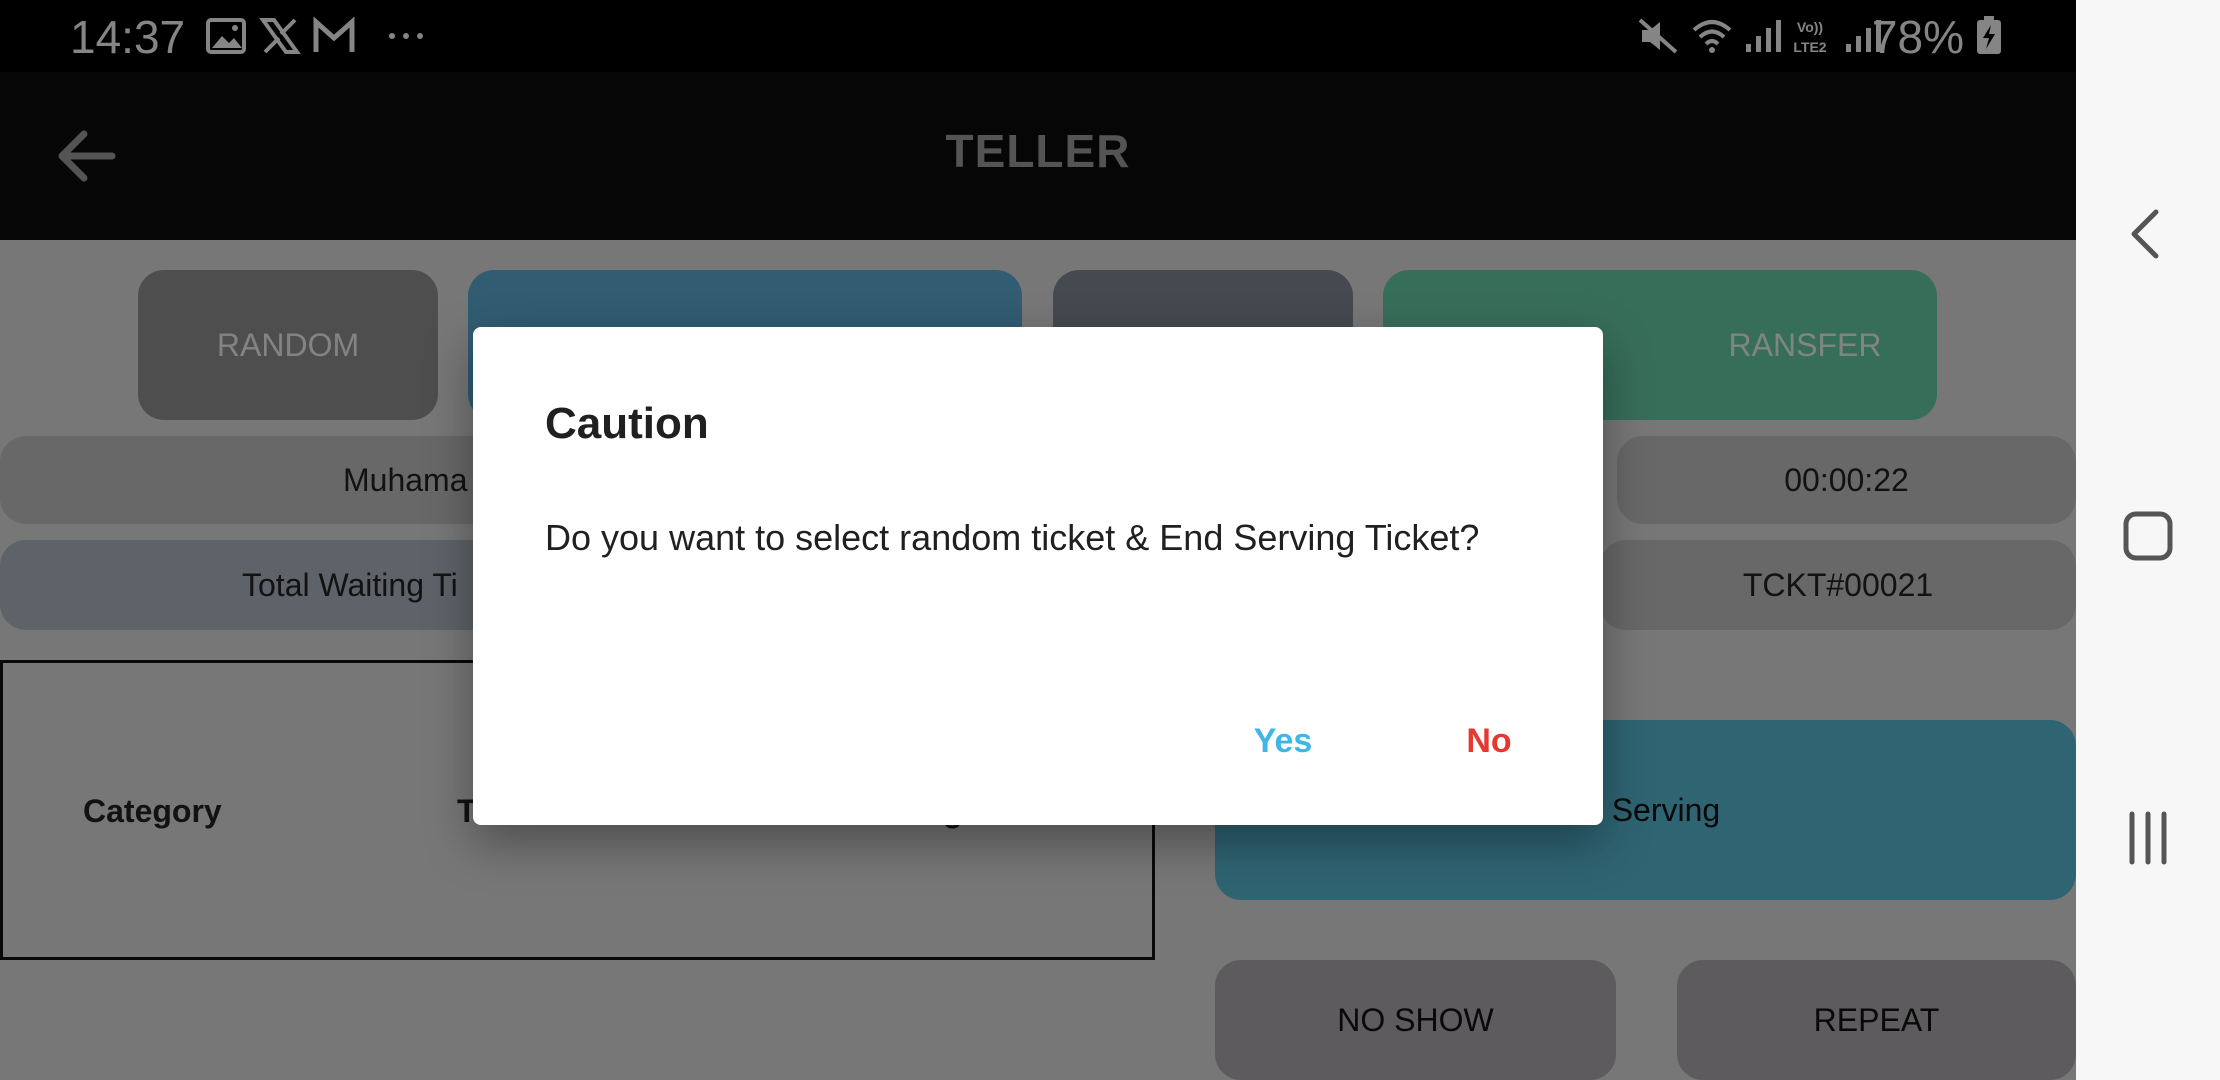 The height and width of the screenshot is (1080, 2220). Describe the element at coordinates (2148, 838) in the screenshot. I see `recents-icon` at that location.